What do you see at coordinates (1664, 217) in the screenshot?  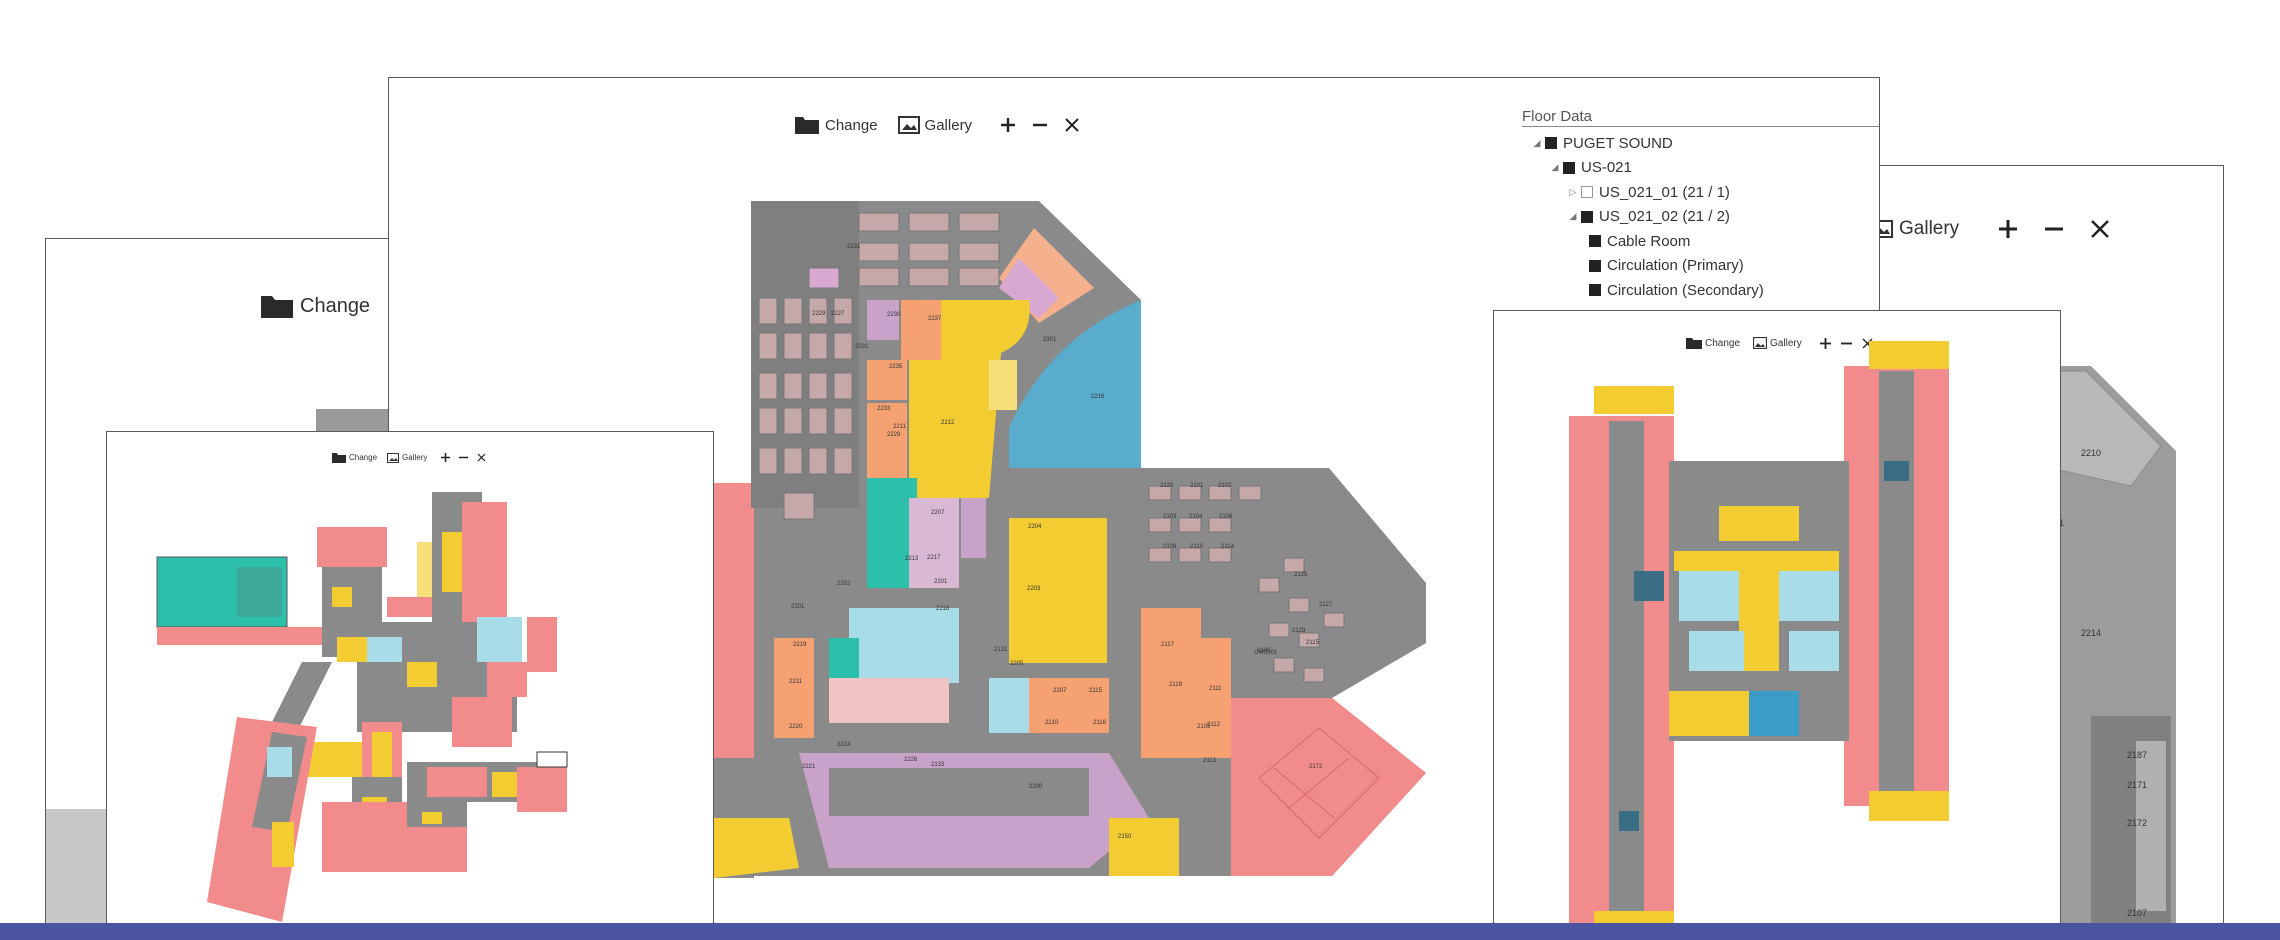 I see `tree-node-label: US_021_02 (21 / 2)` at bounding box center [1664, 217].